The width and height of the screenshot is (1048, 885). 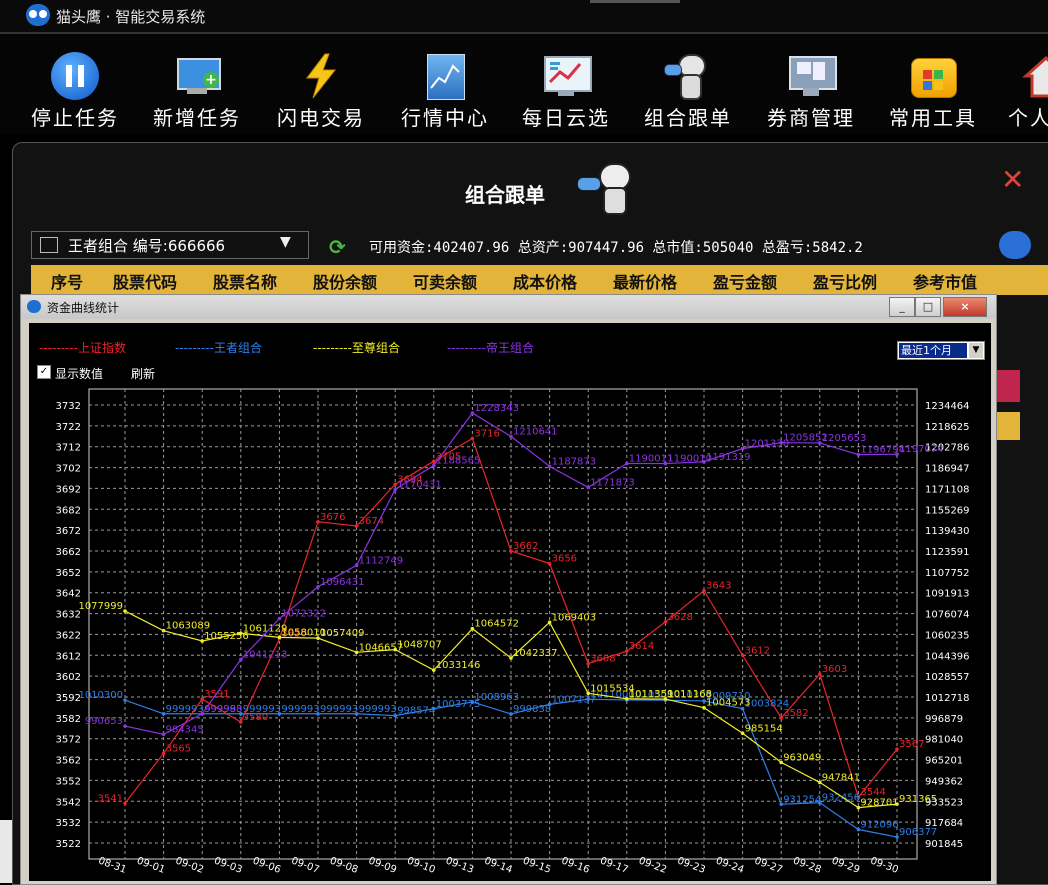 What do you see at coordinates (445, 89) in the screenshot?
I see `toolbar-market-center: 行情中心` at bounding box center [445, 89].